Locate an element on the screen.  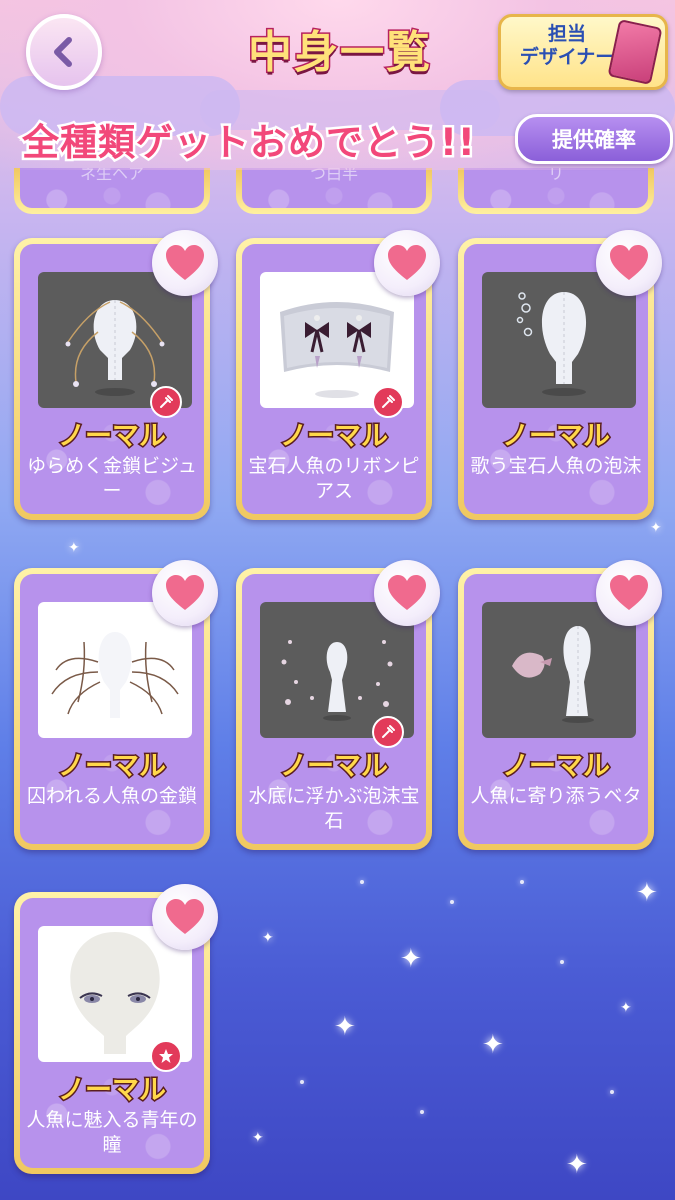
card-body: ネ生ヘア is located at coordinates (112, 188).